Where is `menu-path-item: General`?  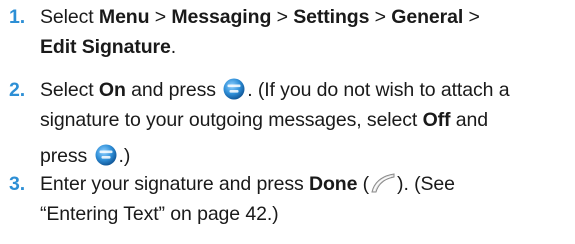 menu-path-item: General is located at coordinates (427, 17).